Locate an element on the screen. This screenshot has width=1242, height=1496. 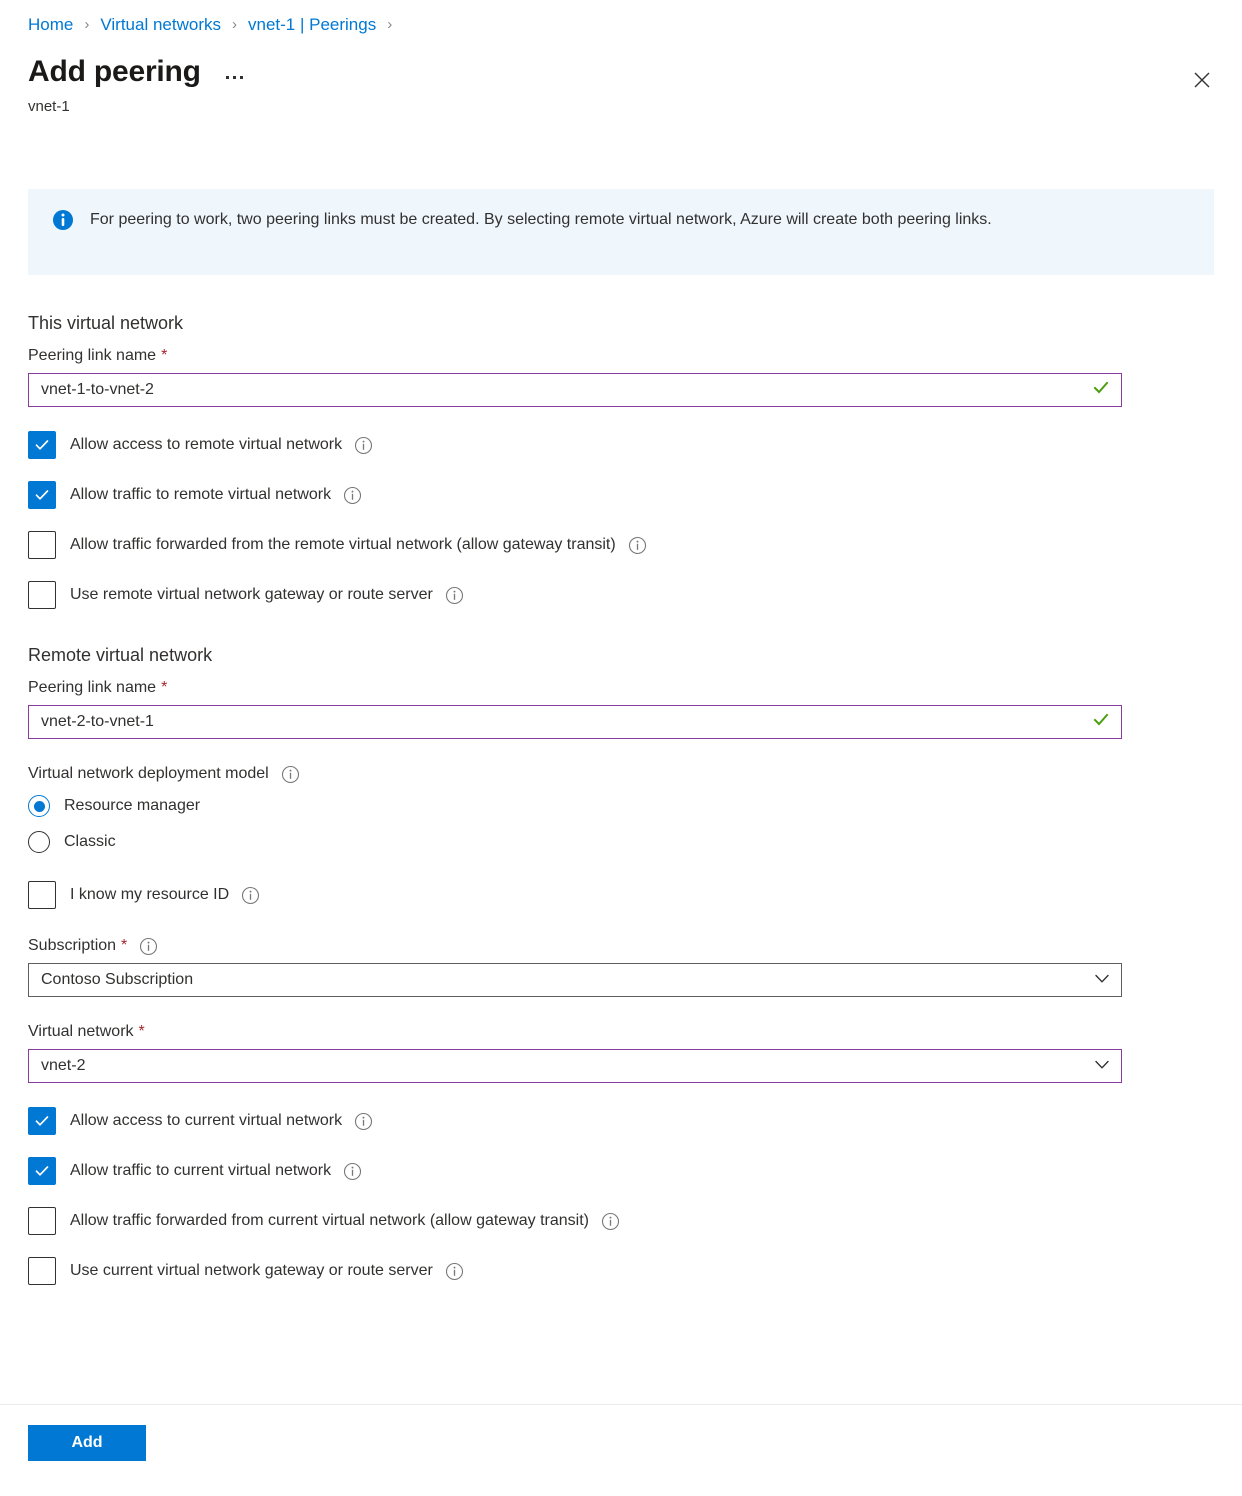
remote-peering-link-name-field-wrap is located at coordinates (575, 722).